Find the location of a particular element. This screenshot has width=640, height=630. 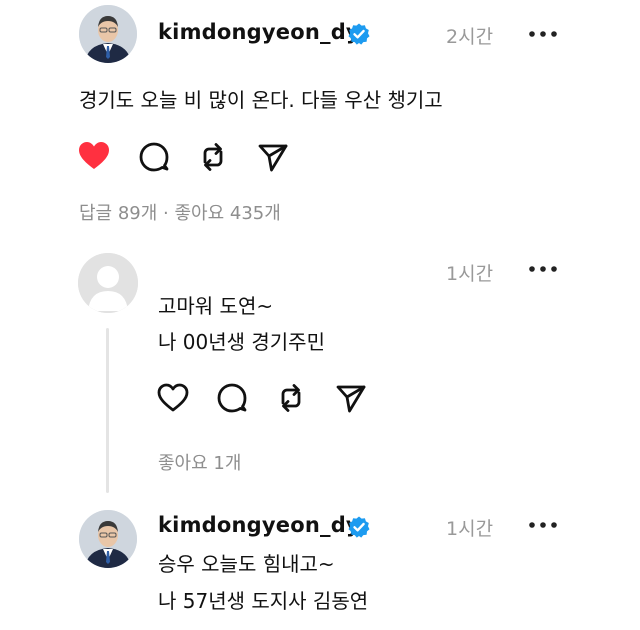

thread-line is located at coordinates (107, 410).